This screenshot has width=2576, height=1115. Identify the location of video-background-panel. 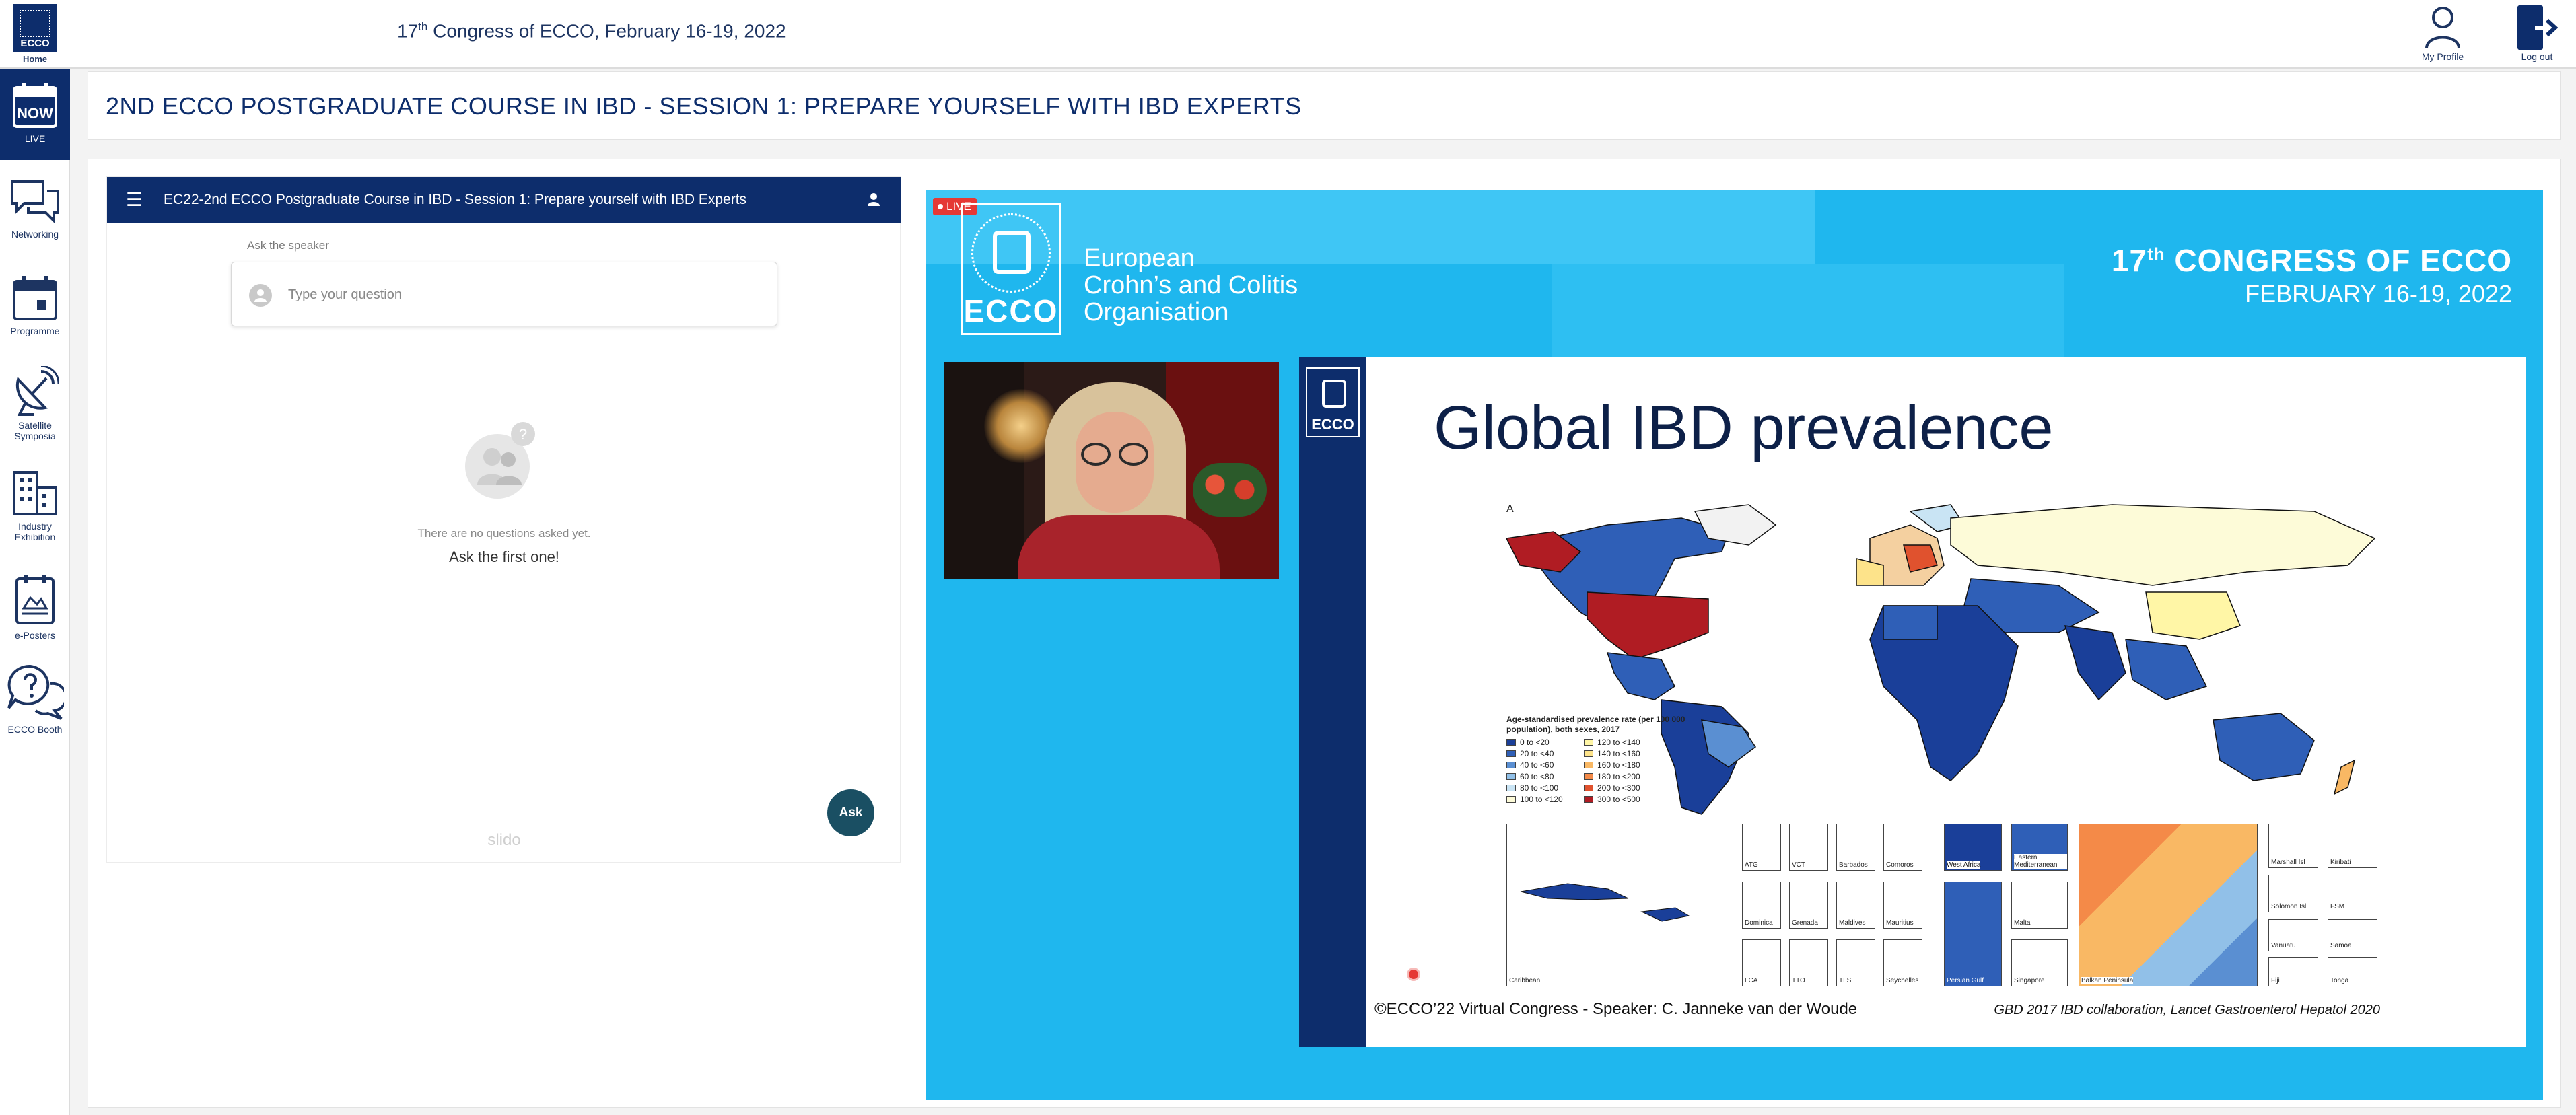
(1808, 317).